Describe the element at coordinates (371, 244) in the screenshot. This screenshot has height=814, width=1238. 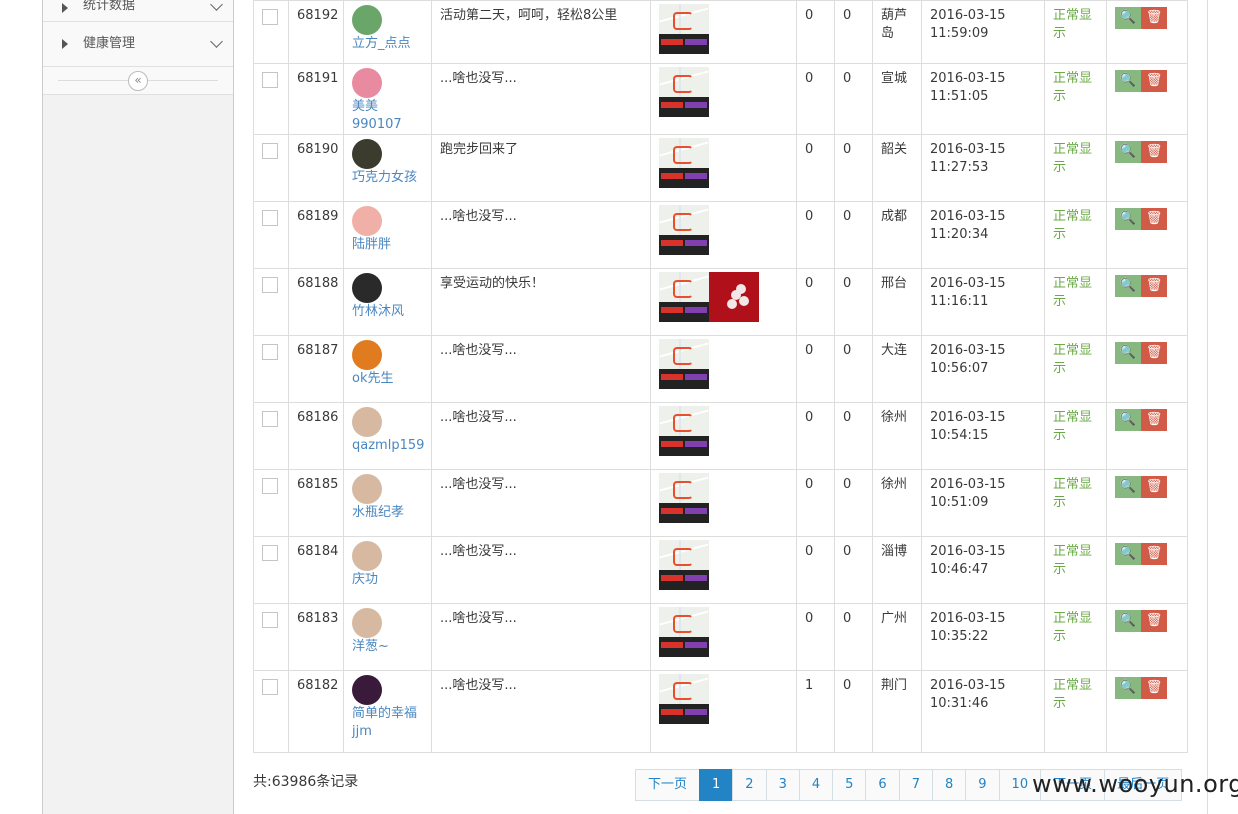
I see `username-link: 陆胖胖` at that location.